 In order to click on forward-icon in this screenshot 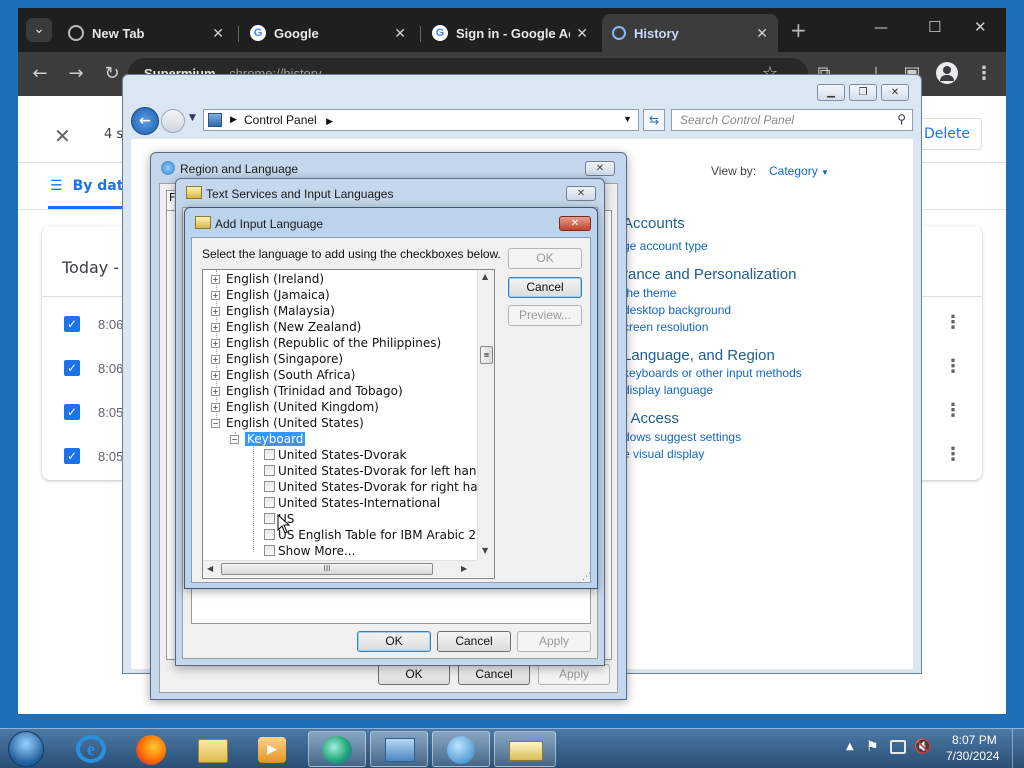, I will do `click(173, 121)`.